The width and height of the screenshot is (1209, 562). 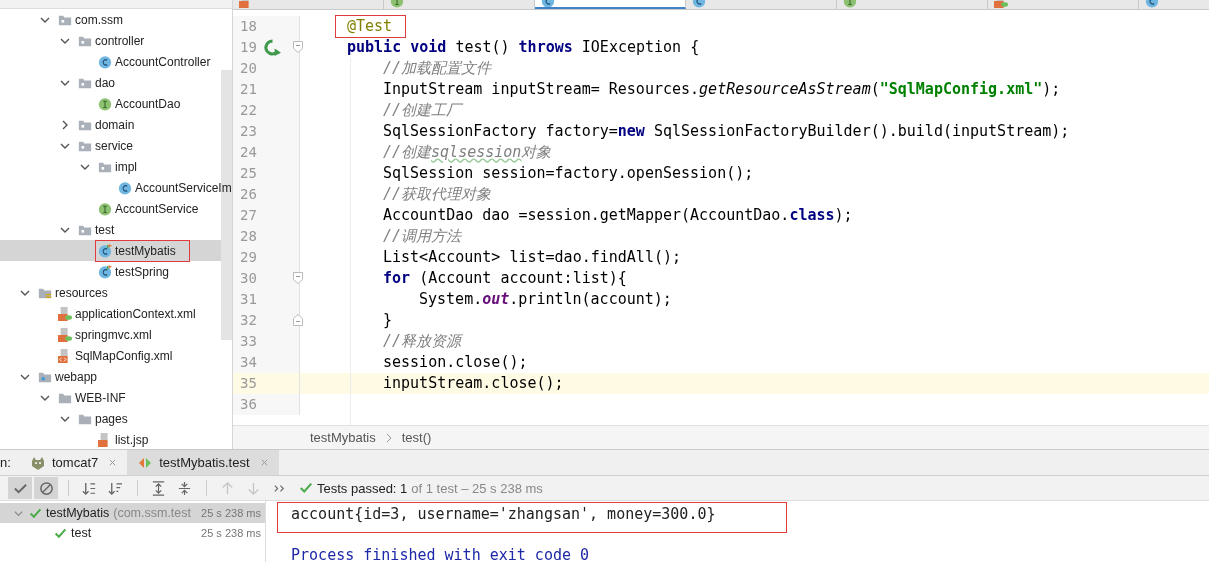 What do you see at coordinates (81, 533) in the screenshot?
I see `test-name: test` at bounding box center [81, 533].